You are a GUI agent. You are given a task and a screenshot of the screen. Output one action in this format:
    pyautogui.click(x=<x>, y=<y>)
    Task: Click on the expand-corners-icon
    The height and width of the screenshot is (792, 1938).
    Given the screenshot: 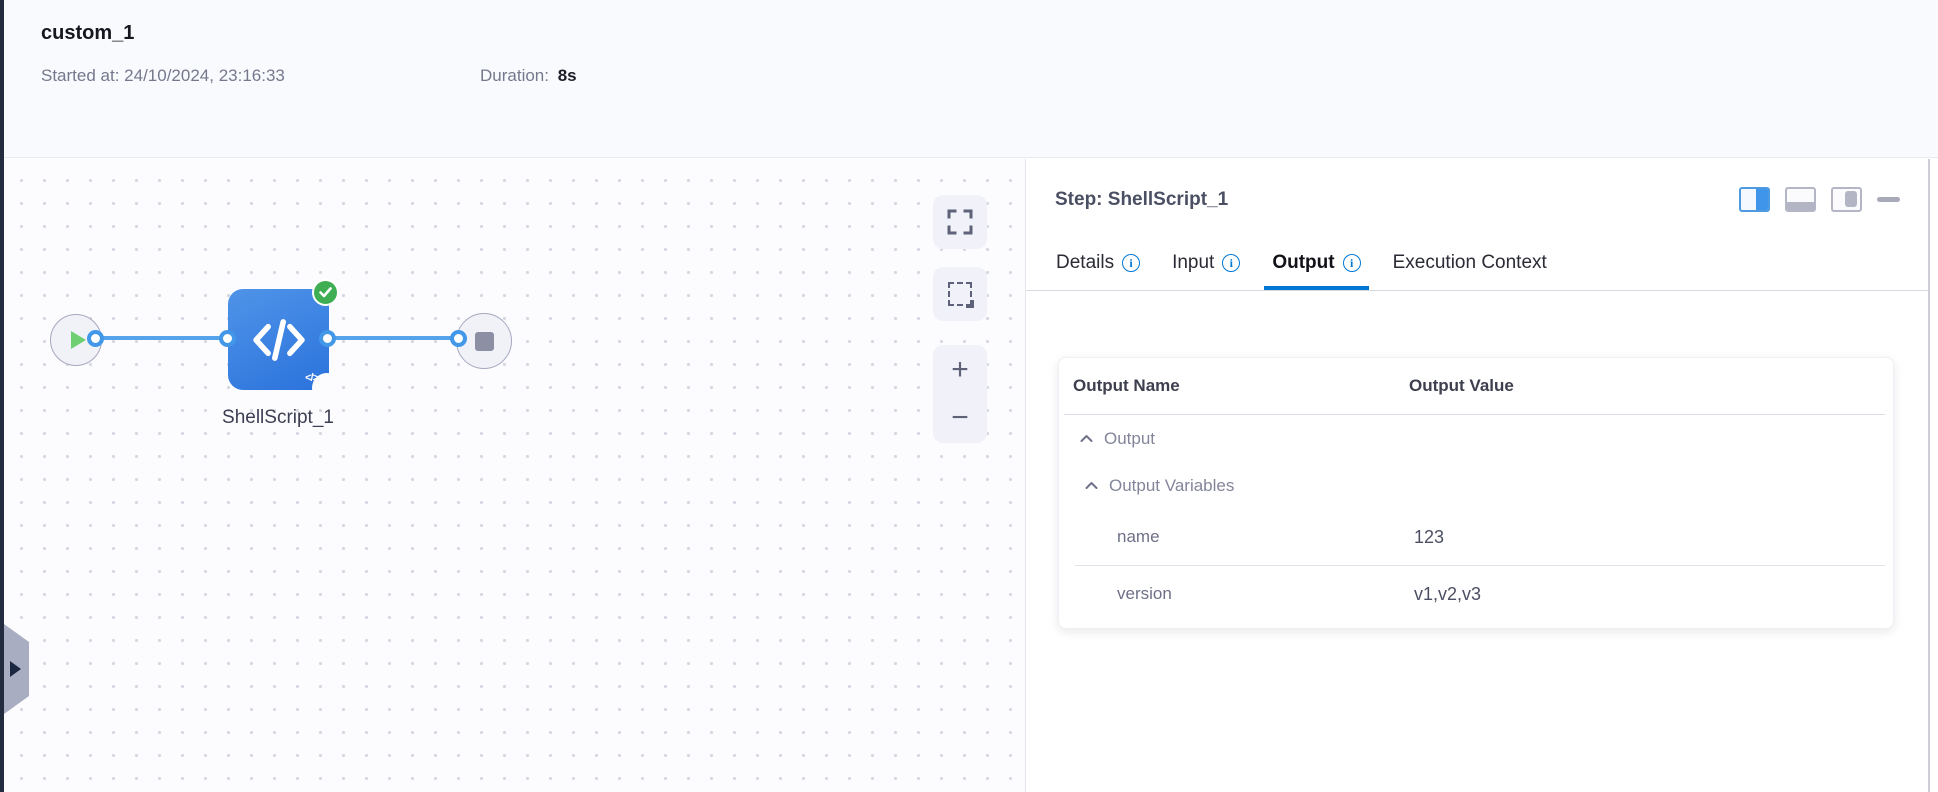 What is the action you would take?
    pyautogui.click(x=960, y=222)
    